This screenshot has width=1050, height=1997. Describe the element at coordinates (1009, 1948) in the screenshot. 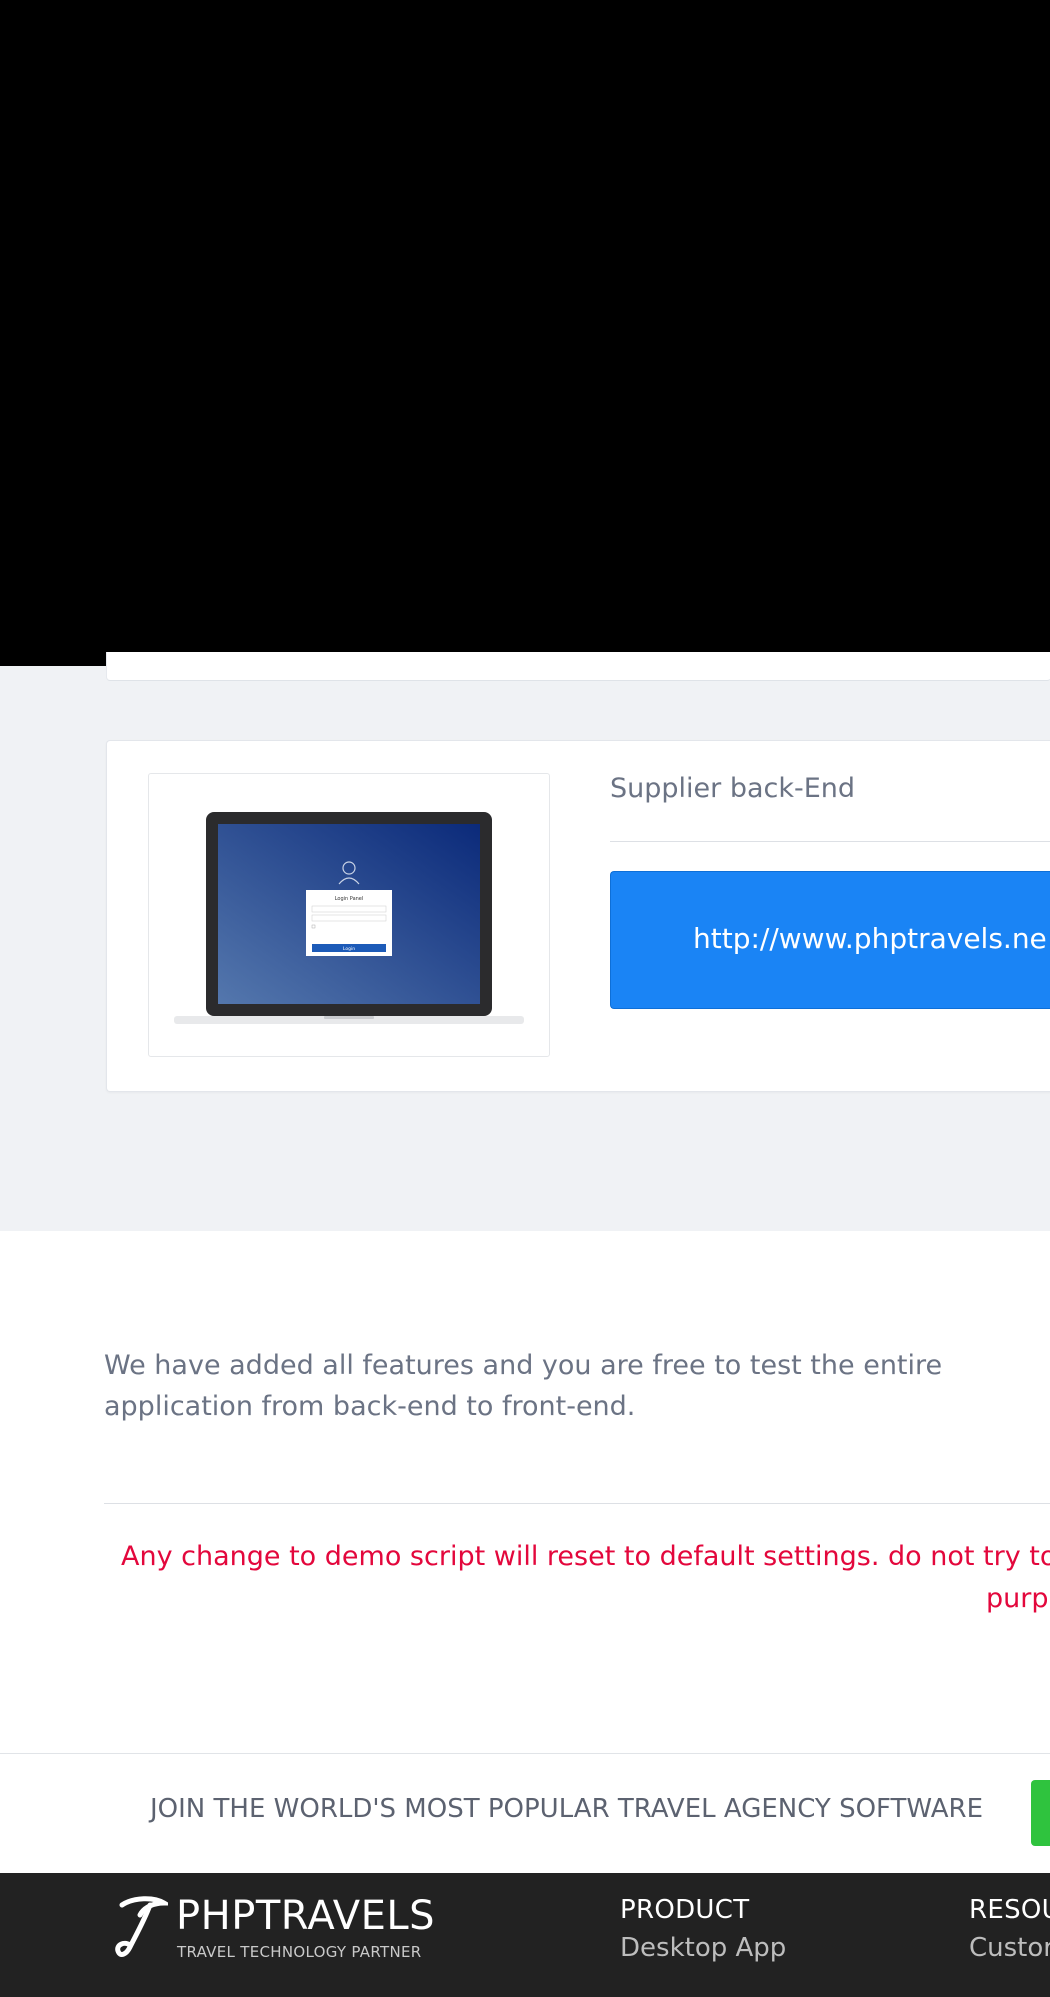

I see `footer-link-resources-first: Custor` at that location.